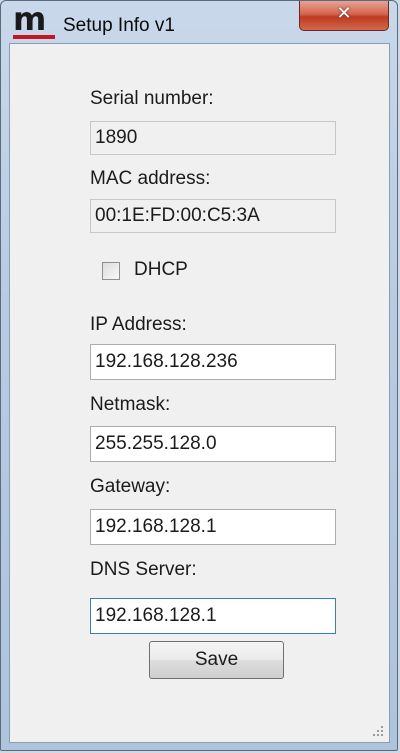 This screenshot has width=400, height=753. I want to click on dns-server-input: 192.168.128.1, so click(213, 616).